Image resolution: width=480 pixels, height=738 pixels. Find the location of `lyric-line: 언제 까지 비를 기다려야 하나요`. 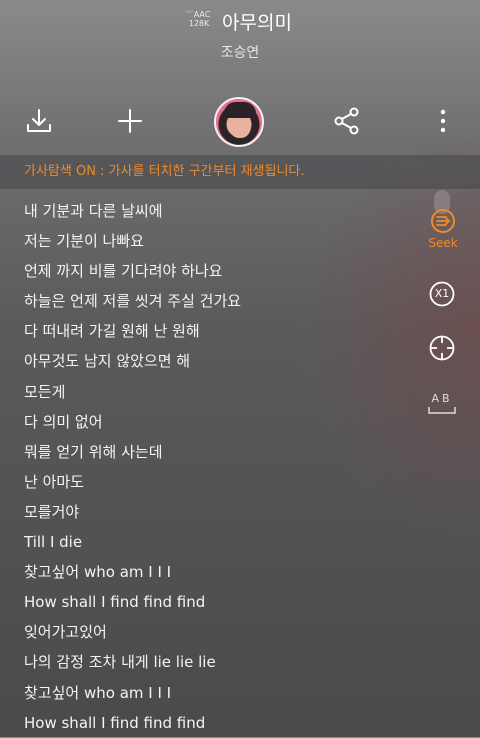

lyric-line: 언제 까지 비를 기다려야 하나요 is located at coordinates (219, 271).